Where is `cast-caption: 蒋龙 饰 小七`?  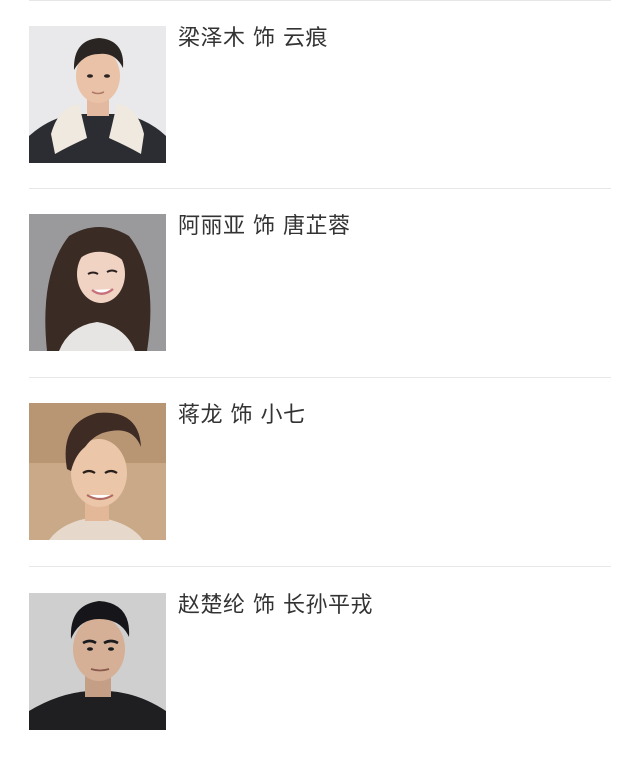 cast-caption: 蒋龙 饰 小七 is located at coordinates (242, 415).